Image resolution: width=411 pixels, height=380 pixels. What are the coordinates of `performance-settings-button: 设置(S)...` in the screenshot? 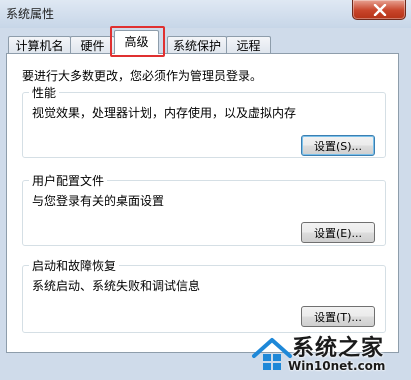 It's located at (338, 145).